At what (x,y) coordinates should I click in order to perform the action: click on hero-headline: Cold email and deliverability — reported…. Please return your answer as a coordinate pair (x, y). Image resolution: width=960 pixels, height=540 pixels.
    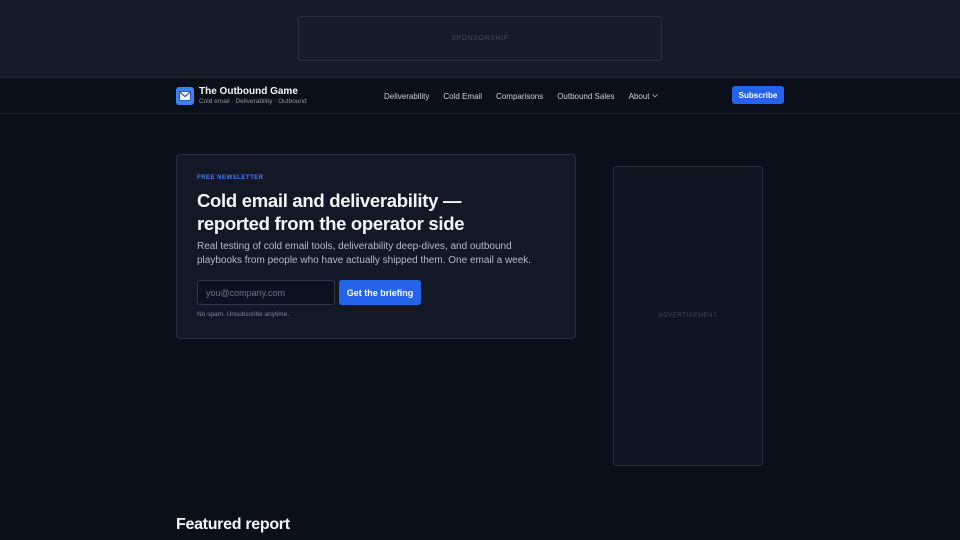
    Looking at the image, I should click on (331, 212).